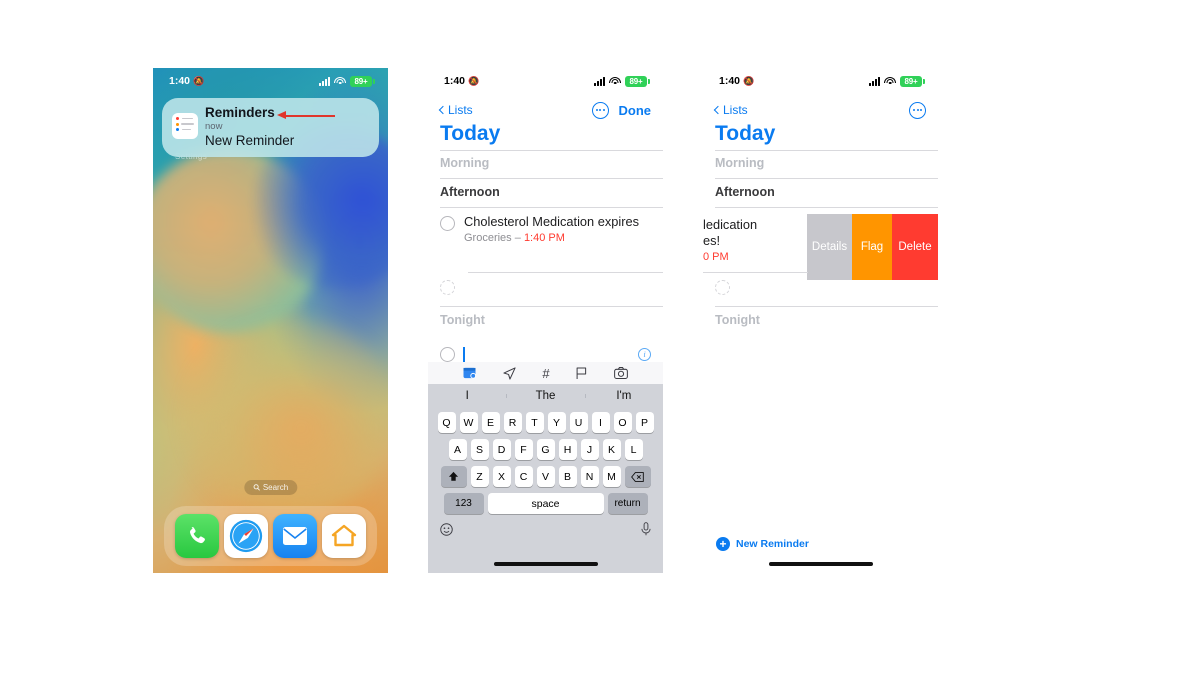 The height and width of the screenshot is (675, 1200). What do you see at coordinates (447, 354) in the screenshot?
I see `new-reminder-checkbox` at bounding box center [447, 354].